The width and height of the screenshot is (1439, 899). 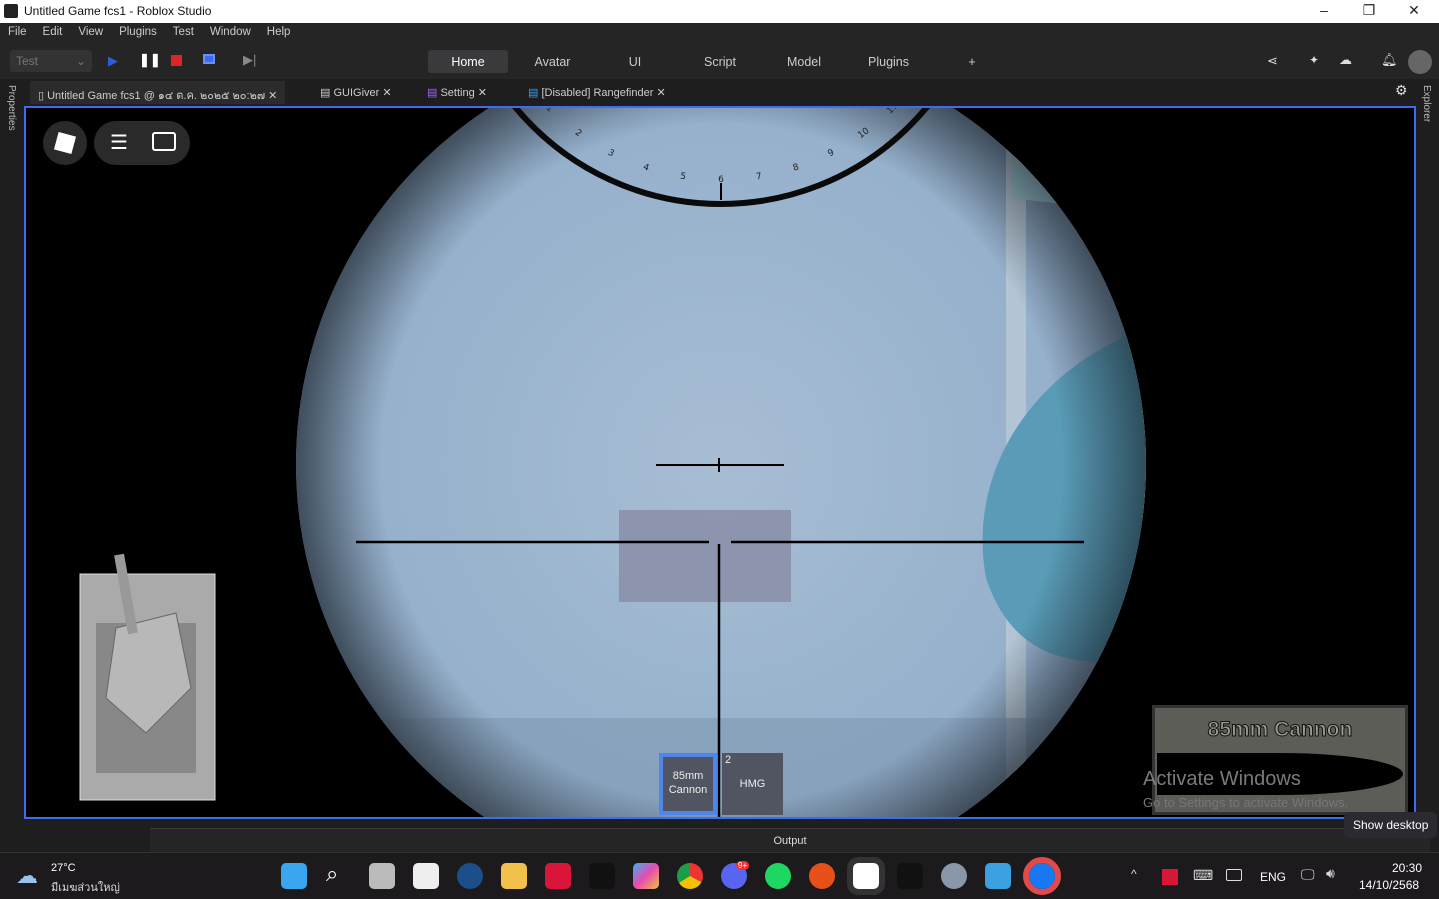 I want to click on settings-icon, so click(x=954, y=876).